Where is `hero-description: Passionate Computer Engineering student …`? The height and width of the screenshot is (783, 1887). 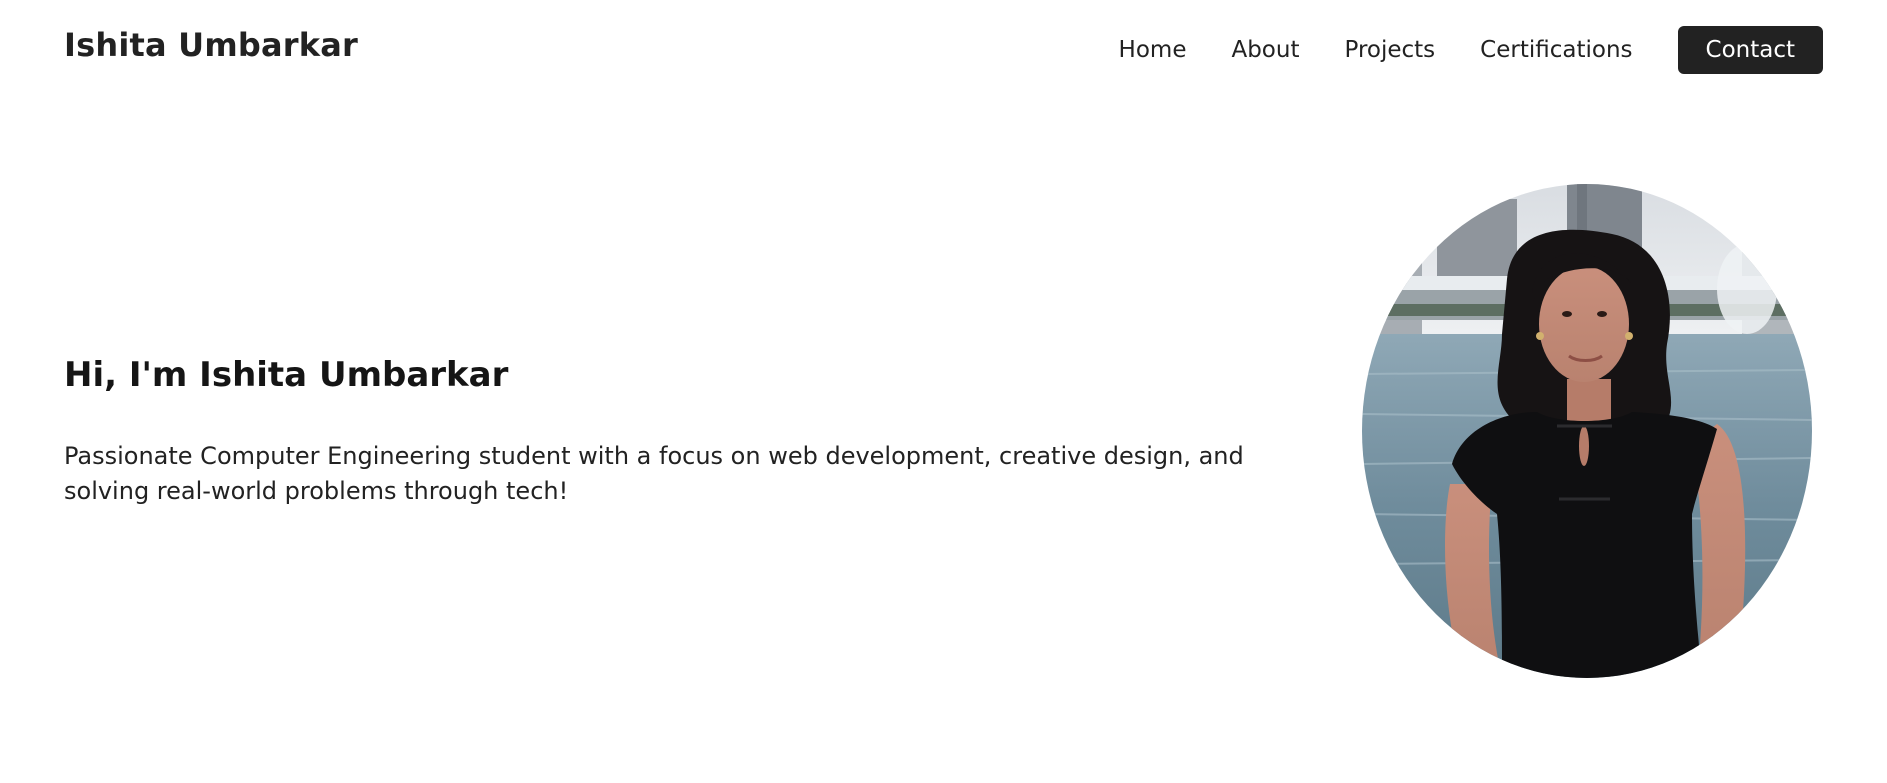
hero-description: Passionate Computer Engineering student … is located at coordinates (654, 473).